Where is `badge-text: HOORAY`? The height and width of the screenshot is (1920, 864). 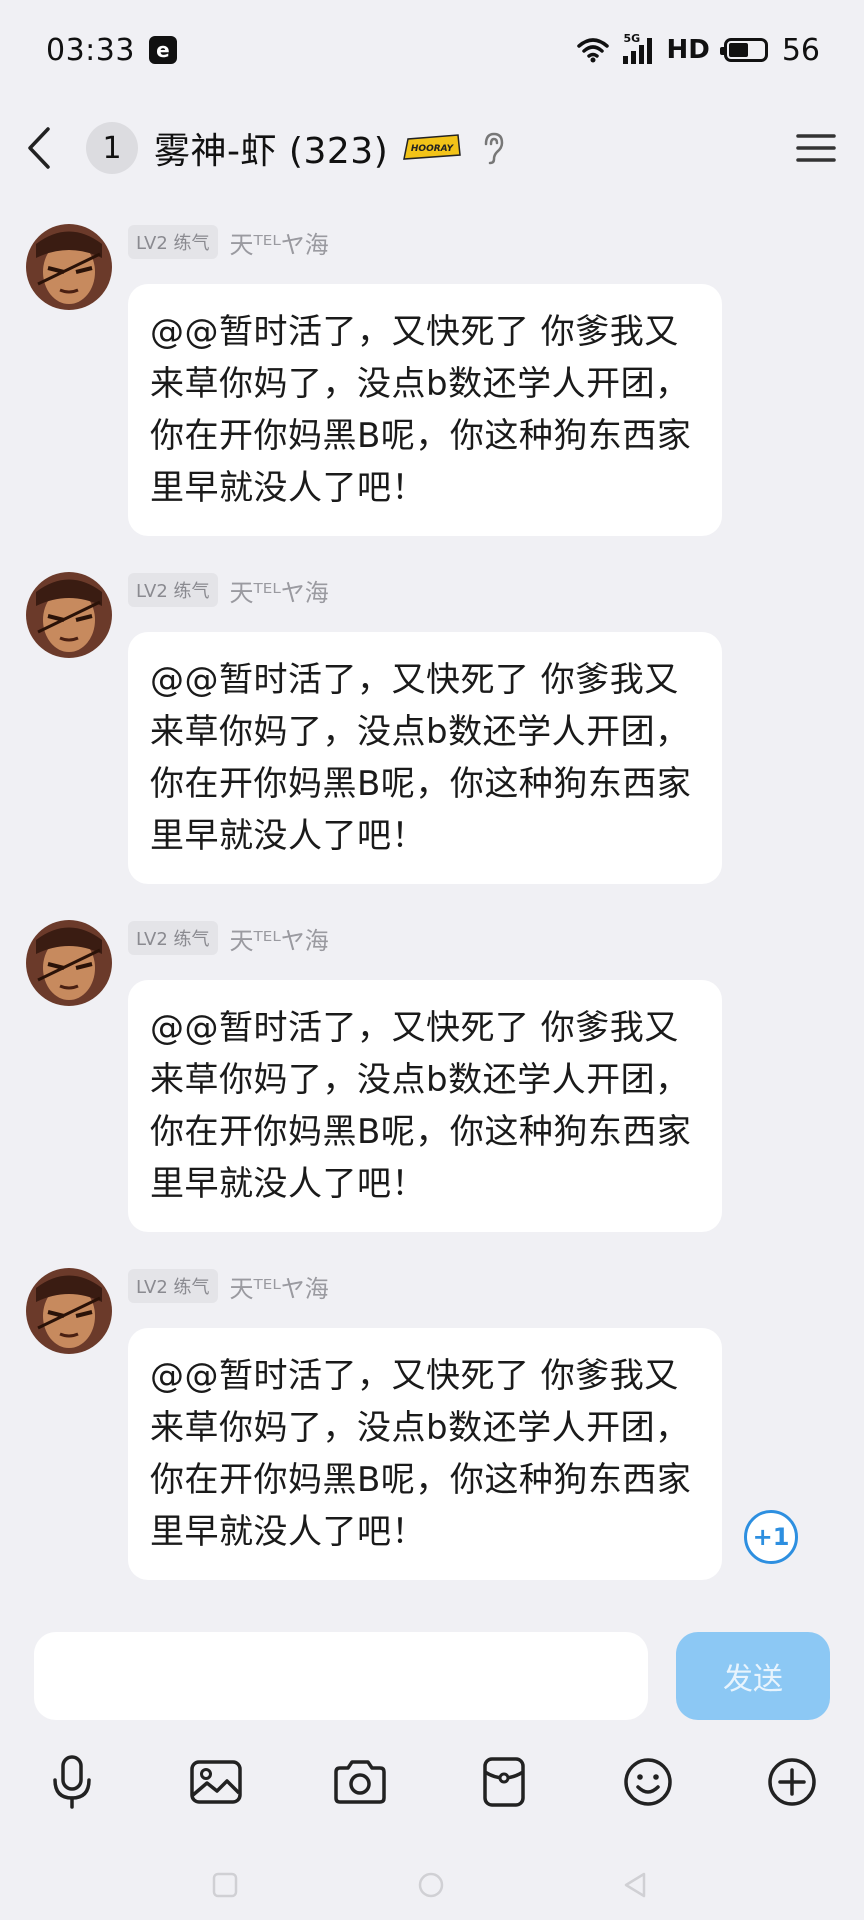 badge-text: HOORAY is located at coordinates (433, 149).